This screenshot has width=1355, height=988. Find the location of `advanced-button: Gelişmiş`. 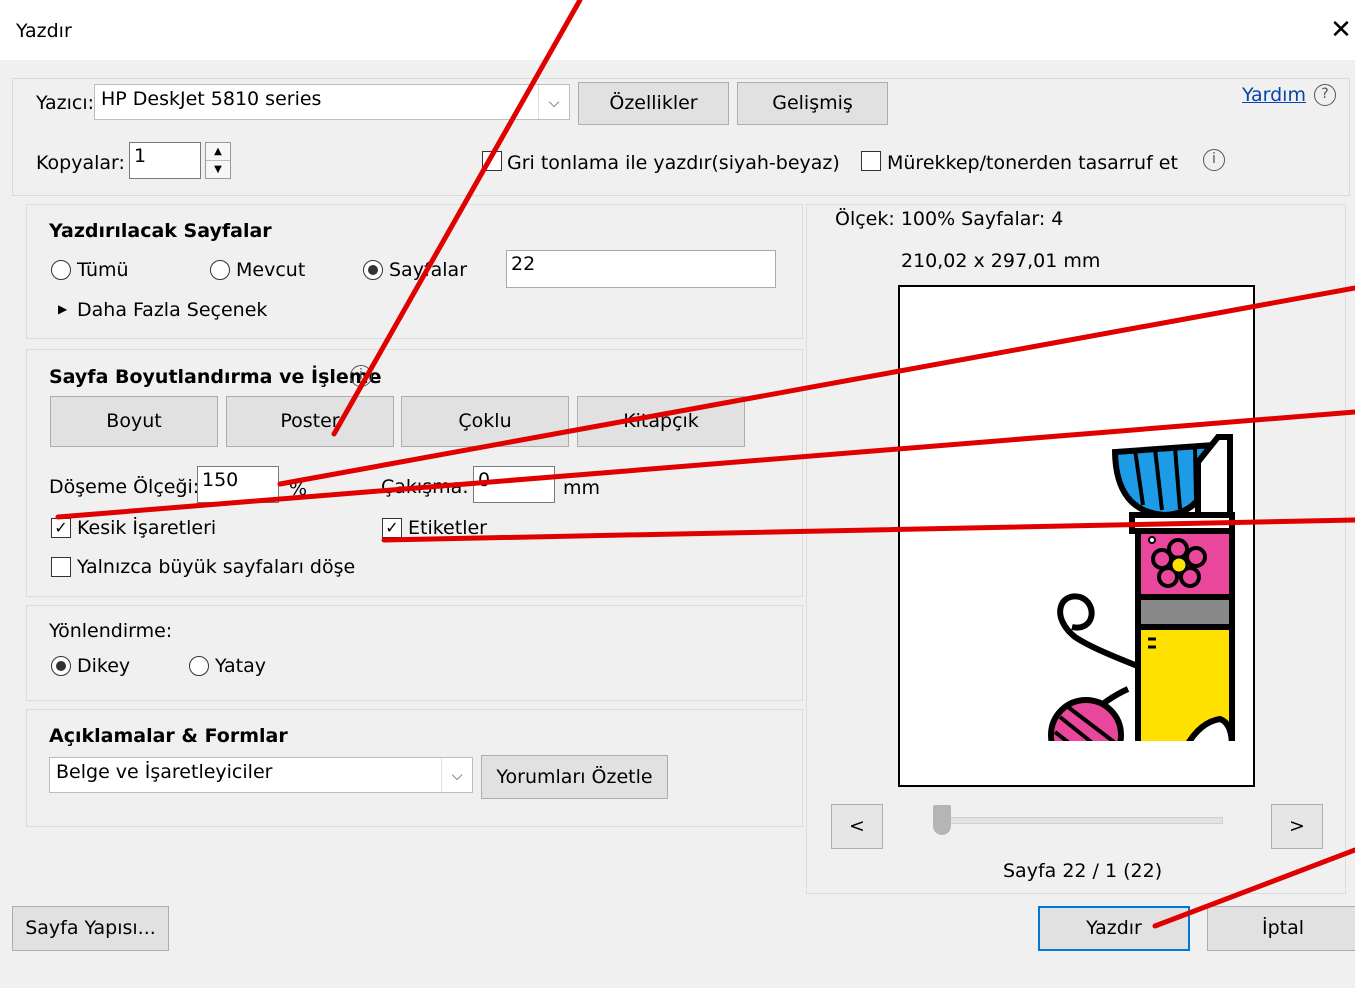

advanced-button: Gelişmiş is located at coordinates (812, 103).